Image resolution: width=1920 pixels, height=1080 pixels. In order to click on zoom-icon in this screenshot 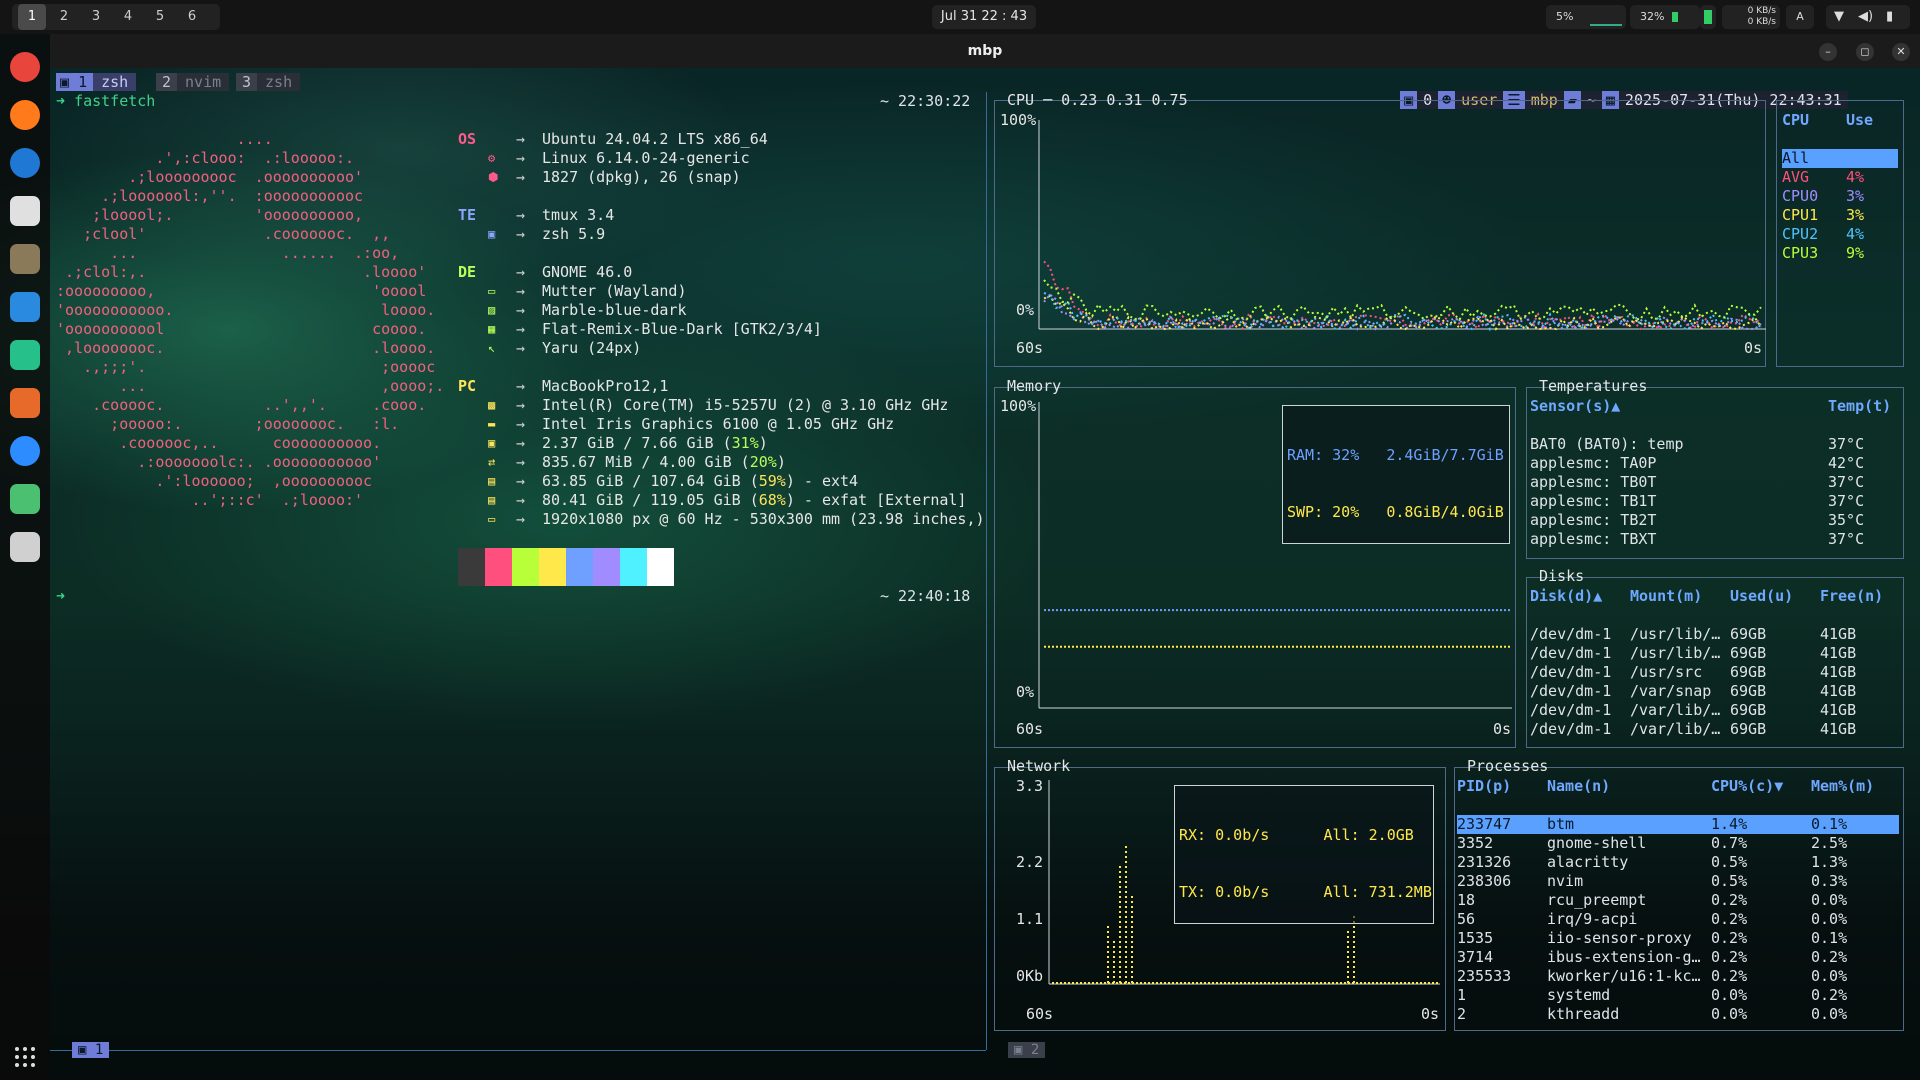, I will do `click(25, 451)`.